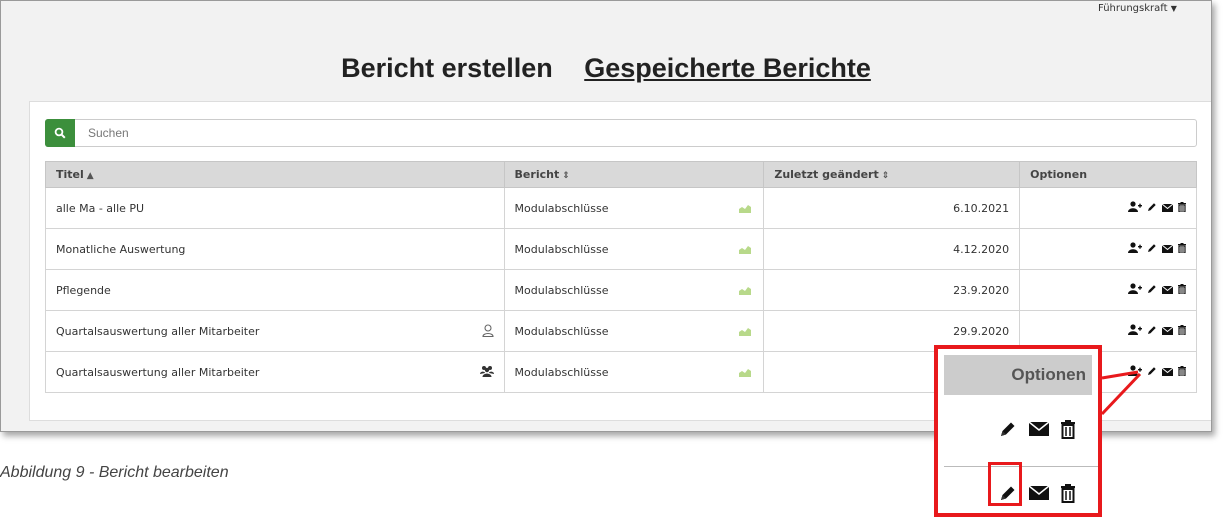  I want to click on tab-saved-reports: Gespeicherte Berichte, so click(727, 68).